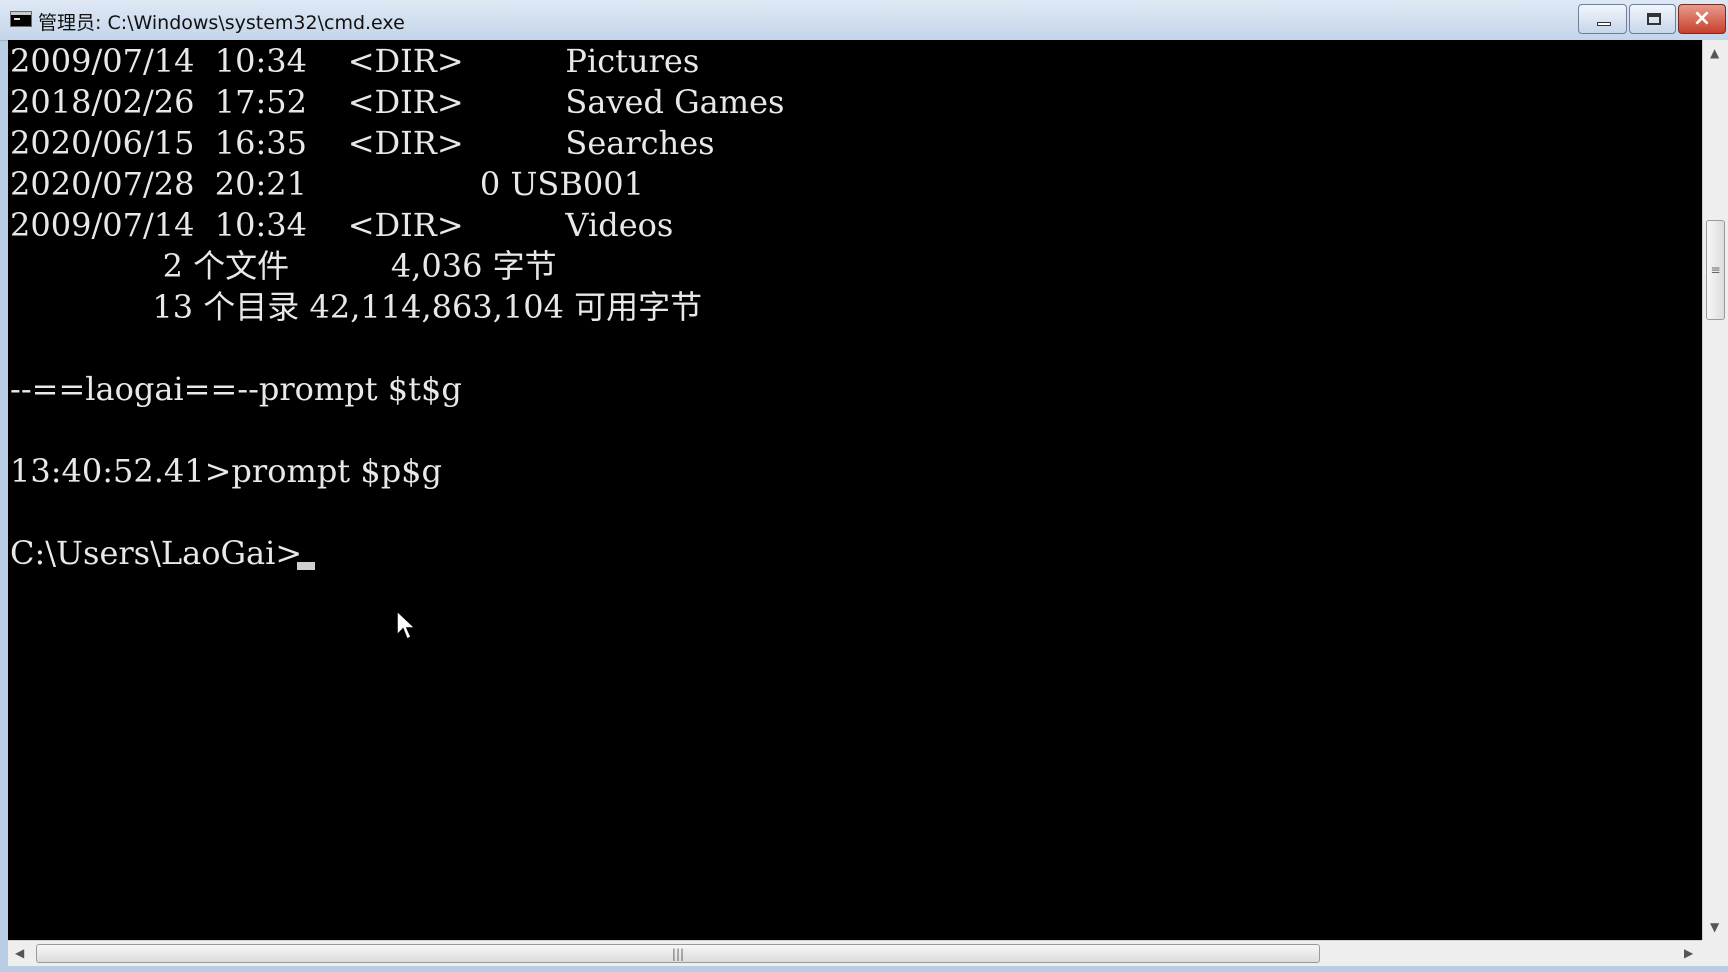  I want to click on vertical-scrollbar: ▲ ≡ ▼, so click(1715, 490).